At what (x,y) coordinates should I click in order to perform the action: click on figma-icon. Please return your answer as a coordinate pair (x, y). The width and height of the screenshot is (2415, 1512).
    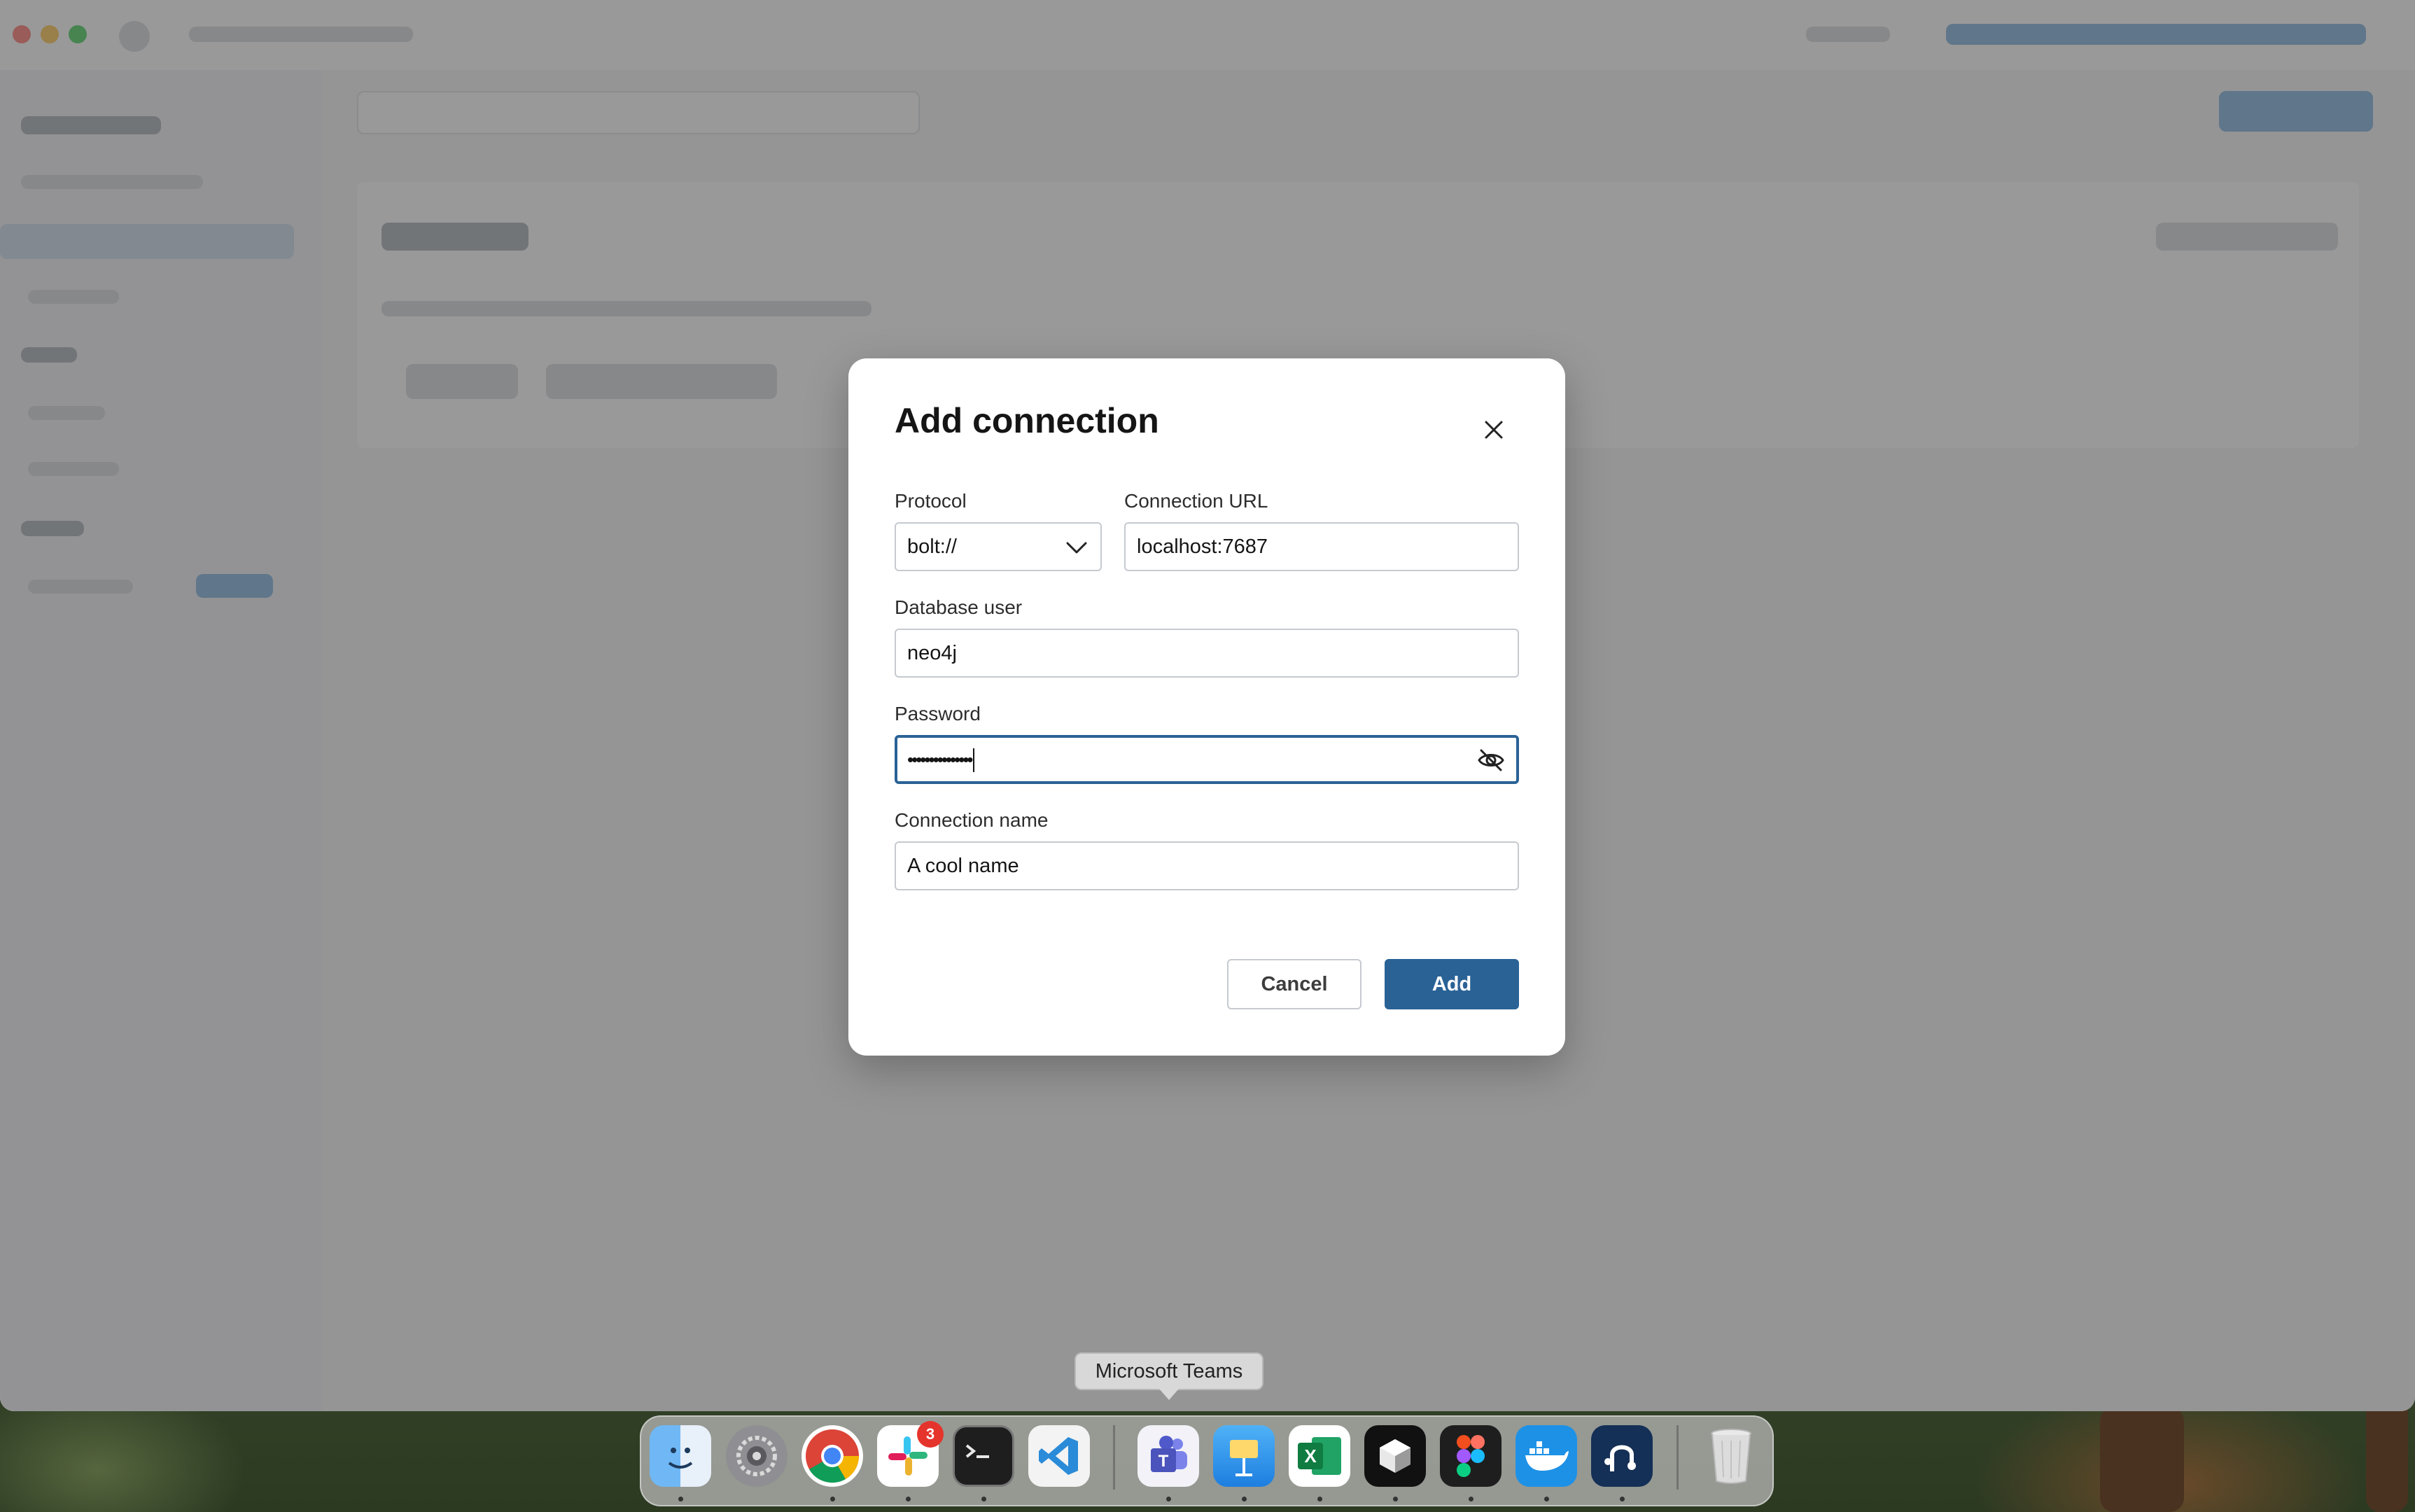
    Looking at the image, I should click on (1471, 1456).